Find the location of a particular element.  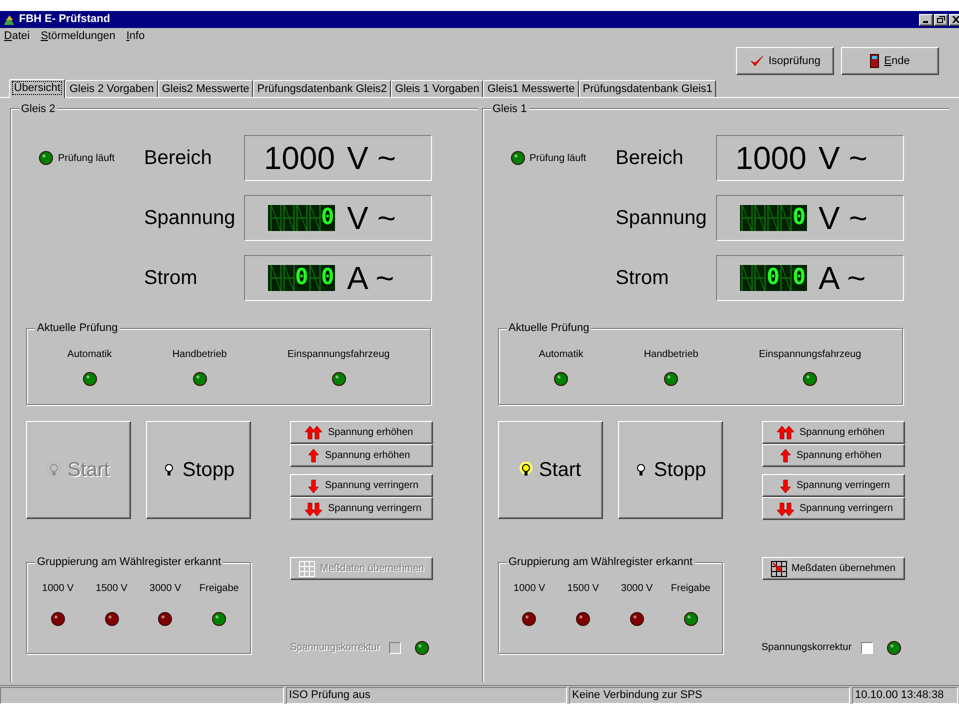

tab: Übersicht is located at coordinates (37, 88).